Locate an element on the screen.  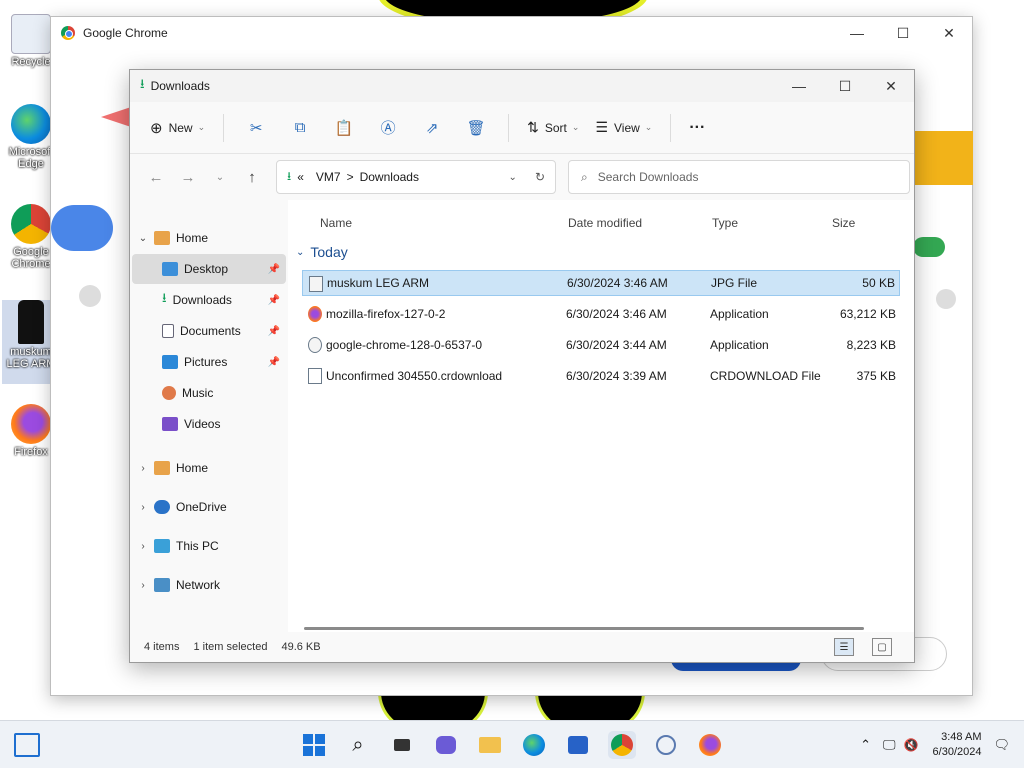
chat-icon is located at coordinates (446, 745).